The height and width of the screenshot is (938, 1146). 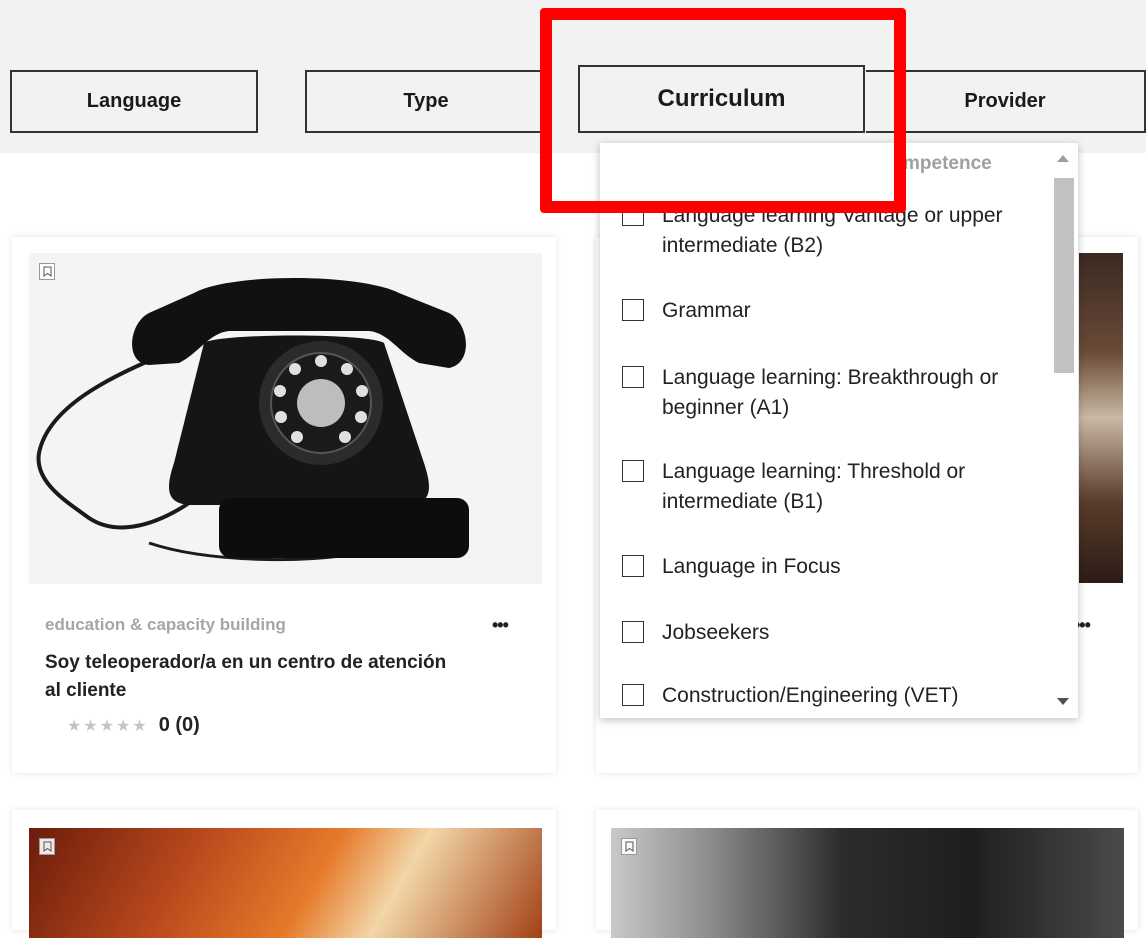 What do you see at coordinates (1064, 430) in the screenshot?
I see `dropdown-scrollbar` at bounding box center [1064, 430].